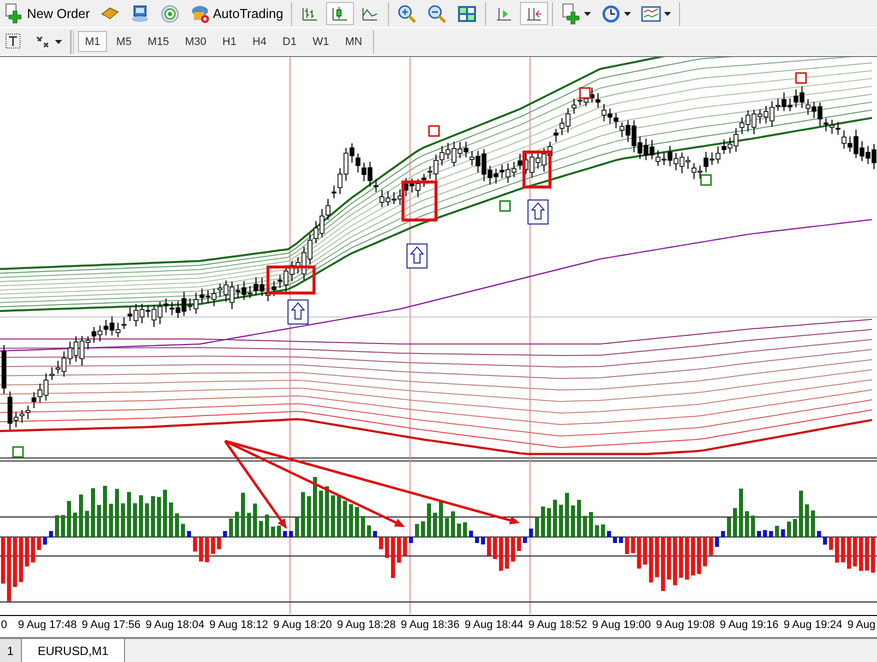  I want to click on time-axis-label: 9 Aug 19:24, so click(813, 624).